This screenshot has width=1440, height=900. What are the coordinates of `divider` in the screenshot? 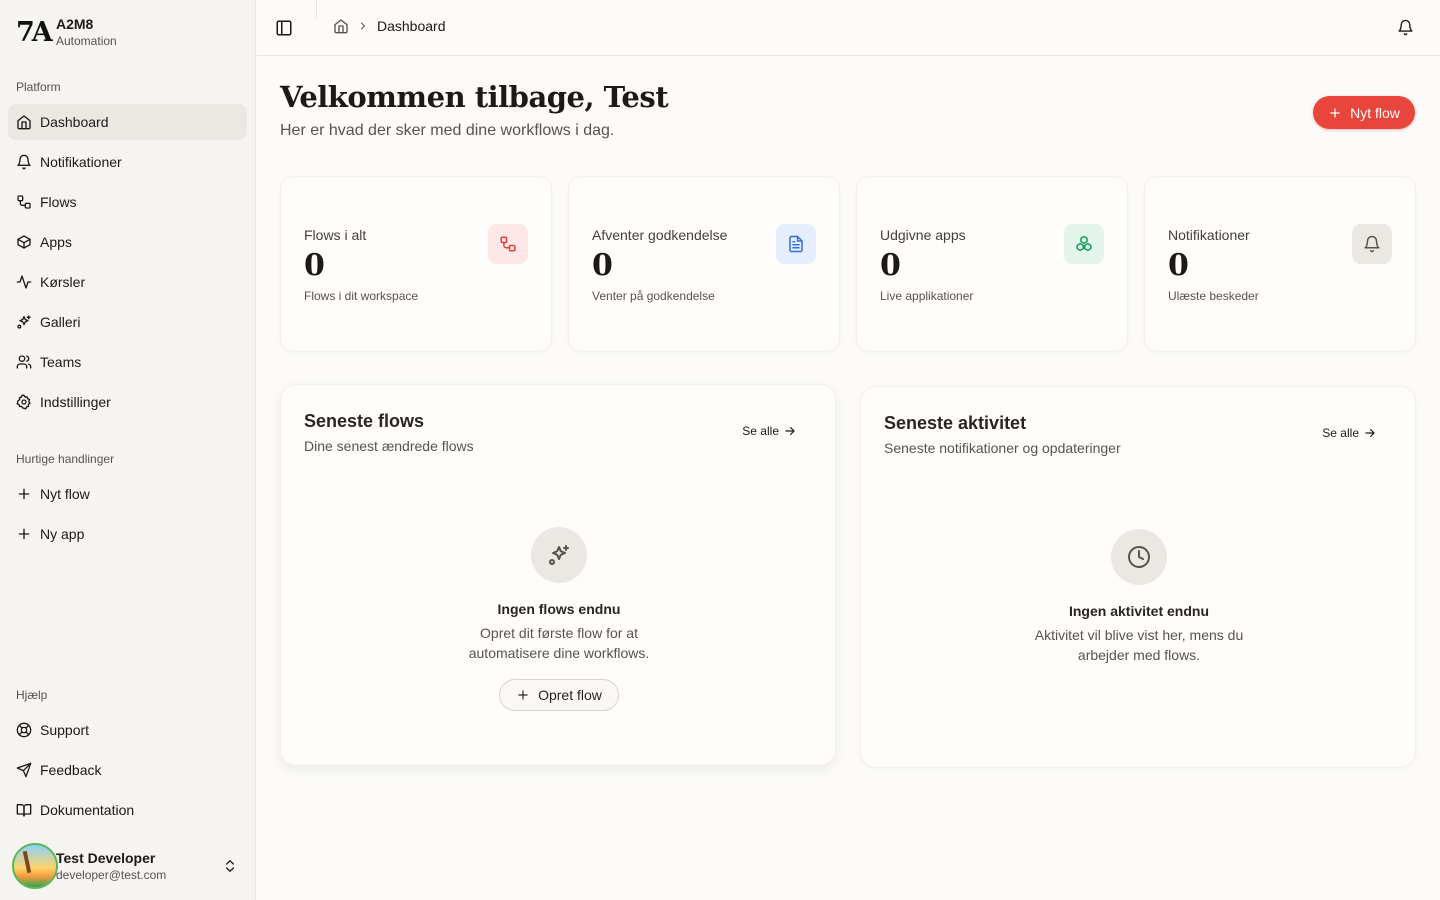 It's located at (316, 9).